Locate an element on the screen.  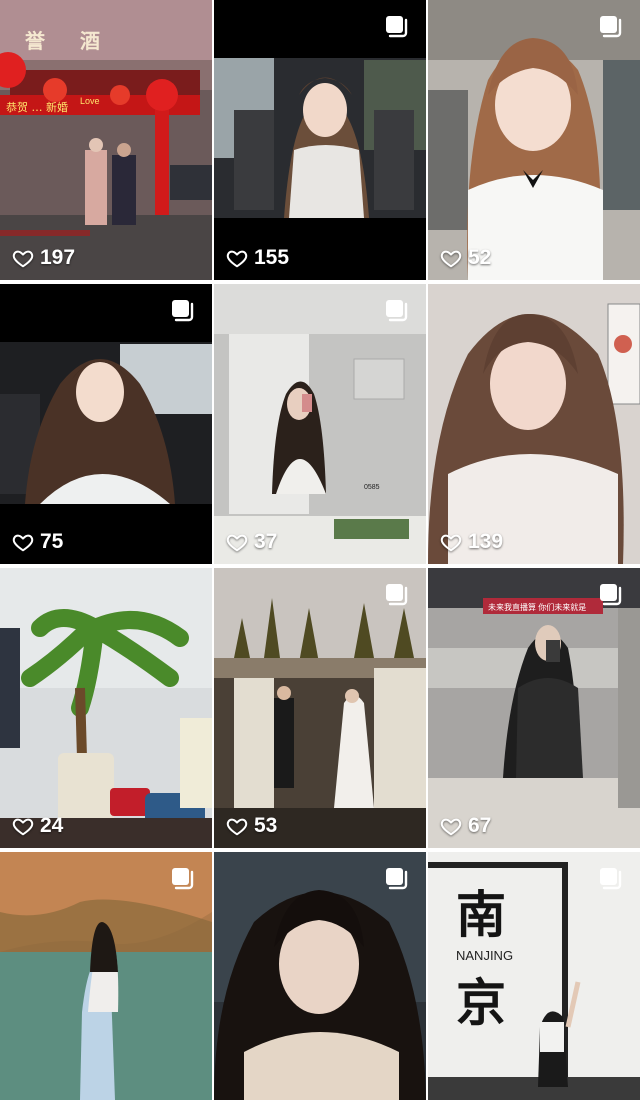
like-count: 75 is located at coordinates (37, 542).